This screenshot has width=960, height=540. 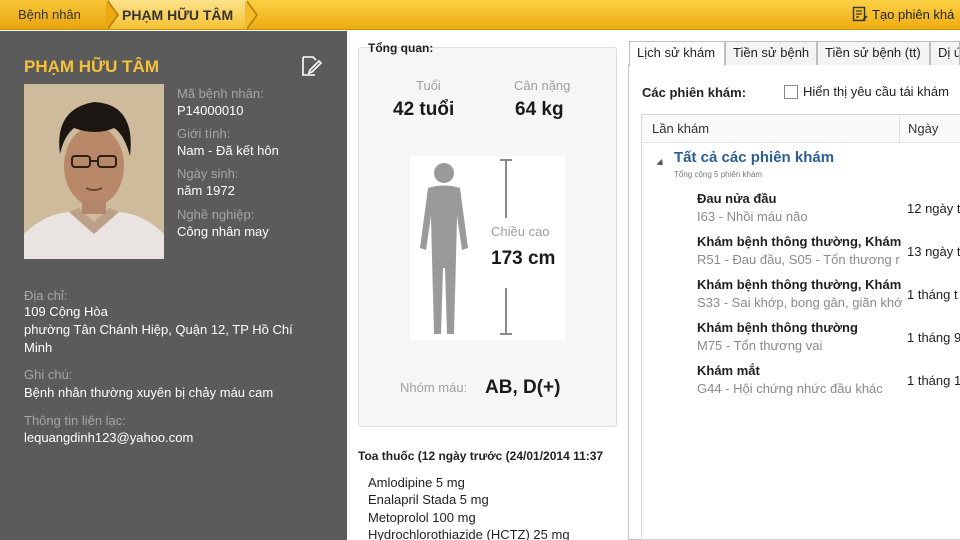 I want to click on breadcrumb-separator-inner, so click(x=111, y=14).